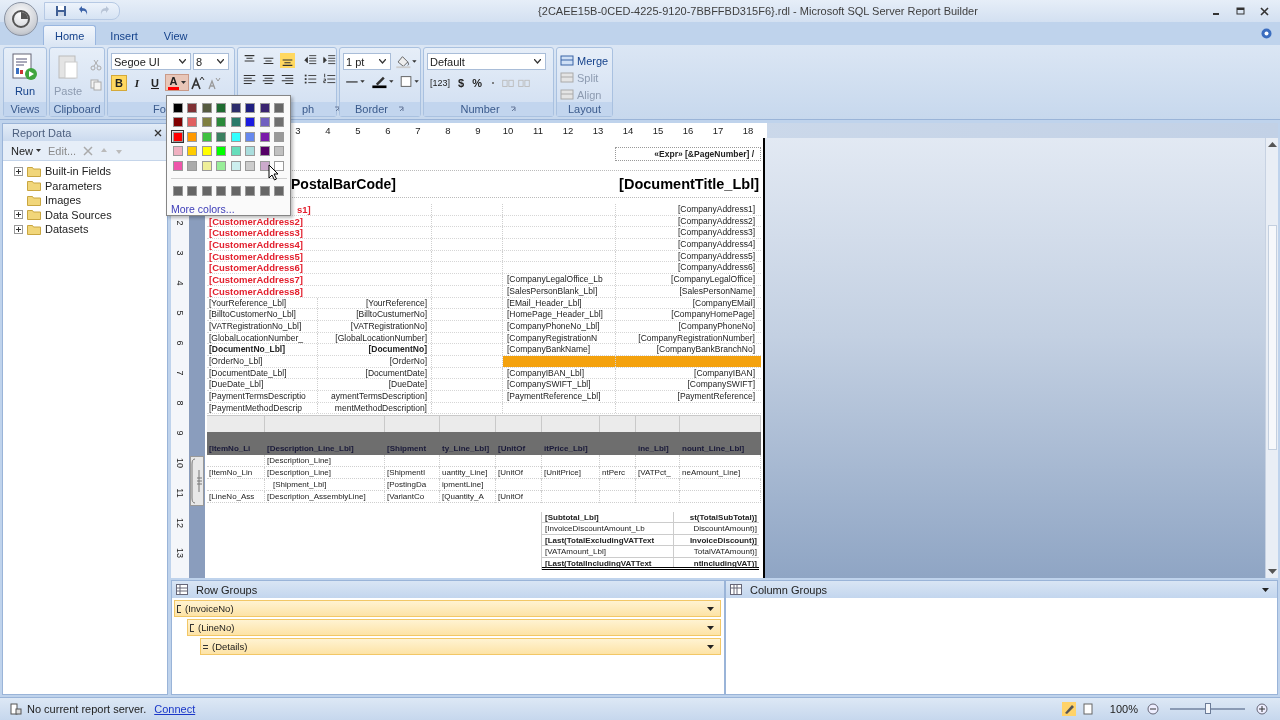 The image size is (1280, 720). Describe the element at coordinates (67, 229) in the screenshot. I see `tree-item: Datasets` at that location.